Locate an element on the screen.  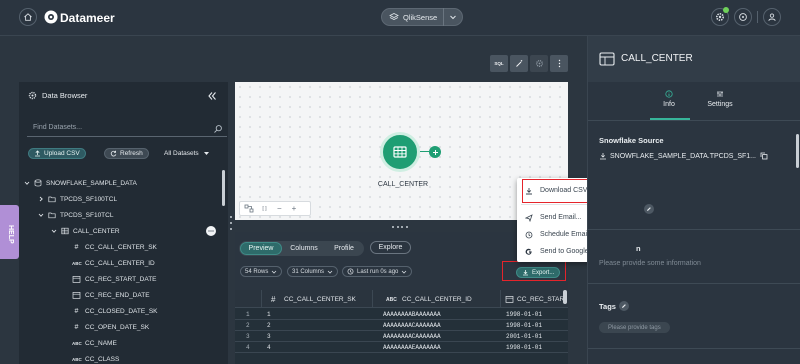
zoom-in-button: + is located at coordinates (294, 208).